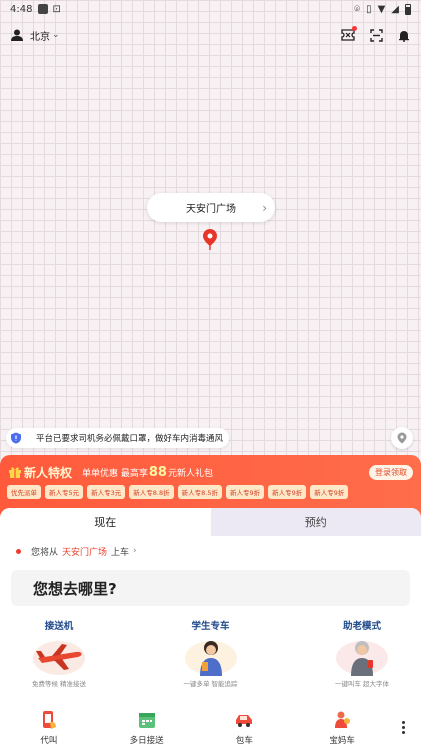 This screenshot has width=421, height=750. Describe the element at coordinates (157, 472) in the screenshot. I see `promo-amount: 88` at that location.